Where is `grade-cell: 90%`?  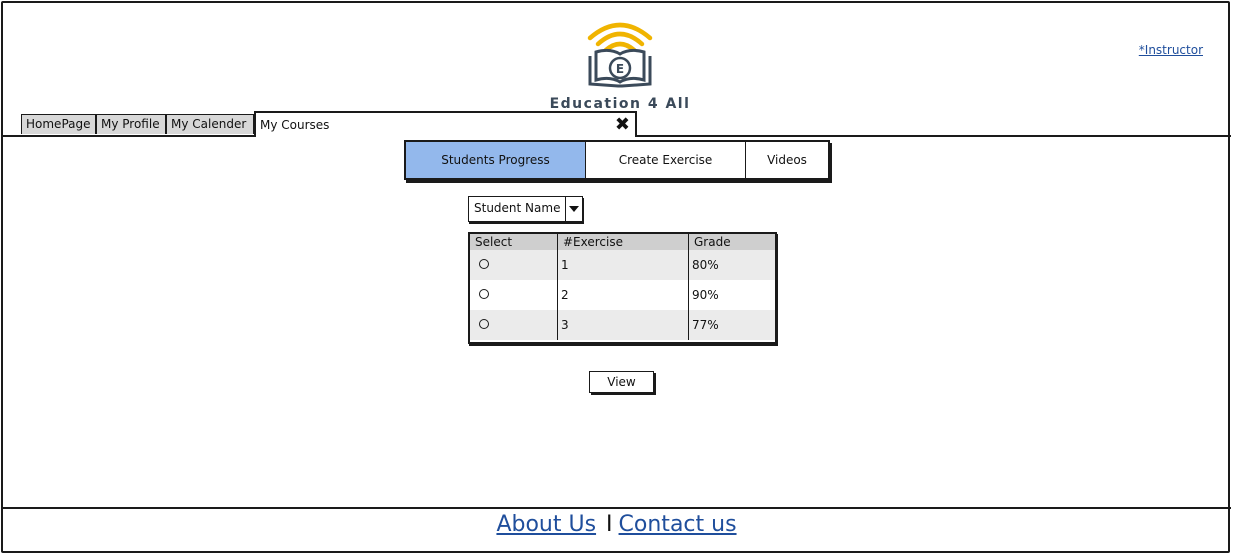 grade-cell: 90% is located at coordinates (705, 295).